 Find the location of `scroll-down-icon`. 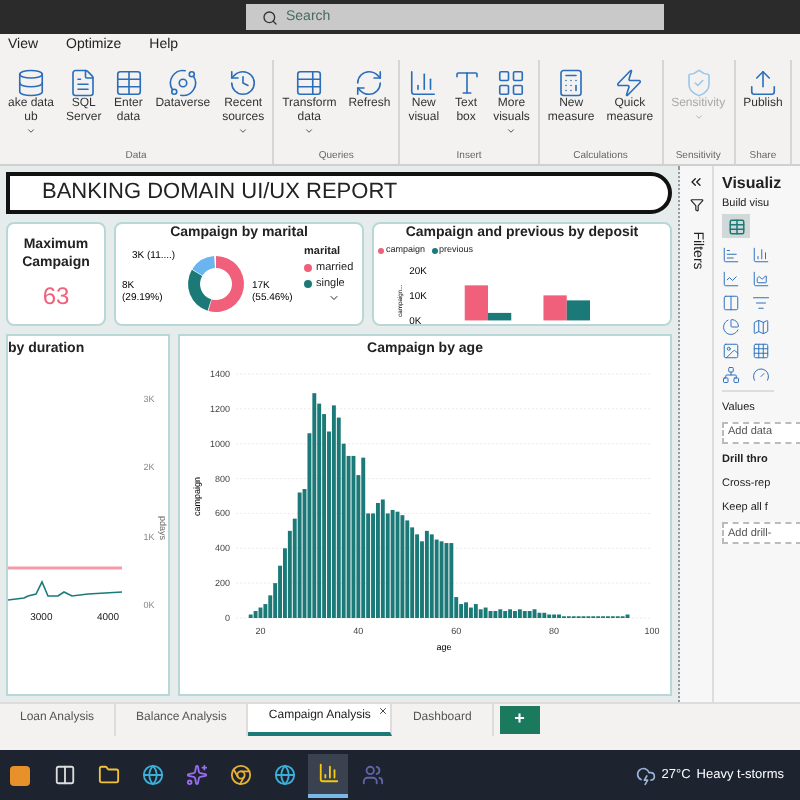

scroll-down-icon is located at coordinates (334, 298).